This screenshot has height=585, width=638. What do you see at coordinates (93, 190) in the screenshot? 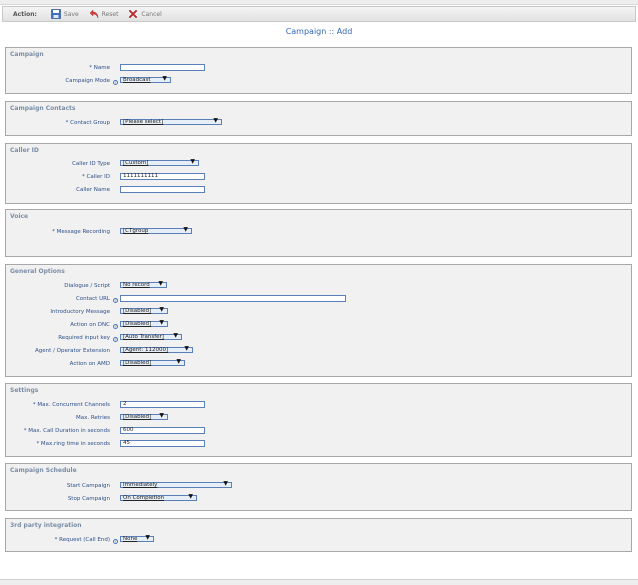
I see `caller-name-label: Caller Name` at bounding box center [93, 190].